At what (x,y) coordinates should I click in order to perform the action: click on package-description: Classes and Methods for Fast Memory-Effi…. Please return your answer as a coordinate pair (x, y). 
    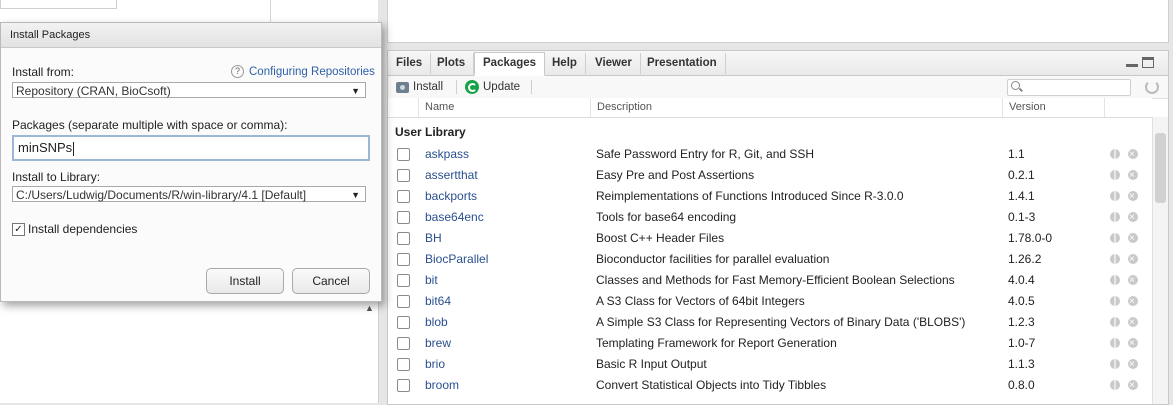
    Looking at the image, I should click on (775, 280).